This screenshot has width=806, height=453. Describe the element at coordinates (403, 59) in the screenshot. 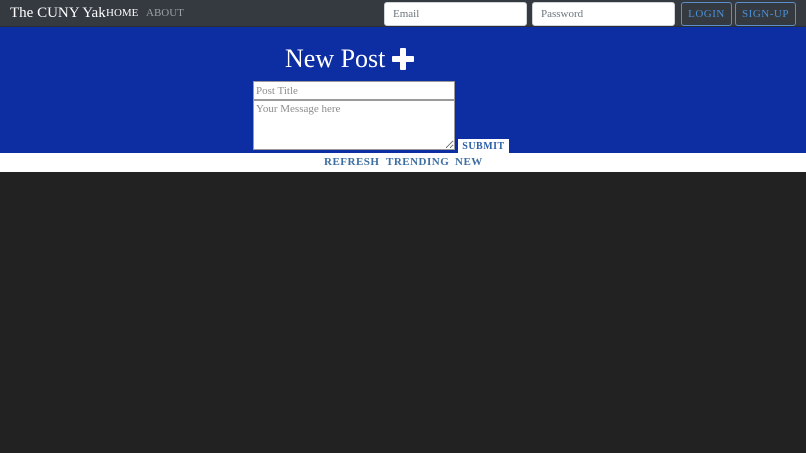

I see `plus-icon` at that location.